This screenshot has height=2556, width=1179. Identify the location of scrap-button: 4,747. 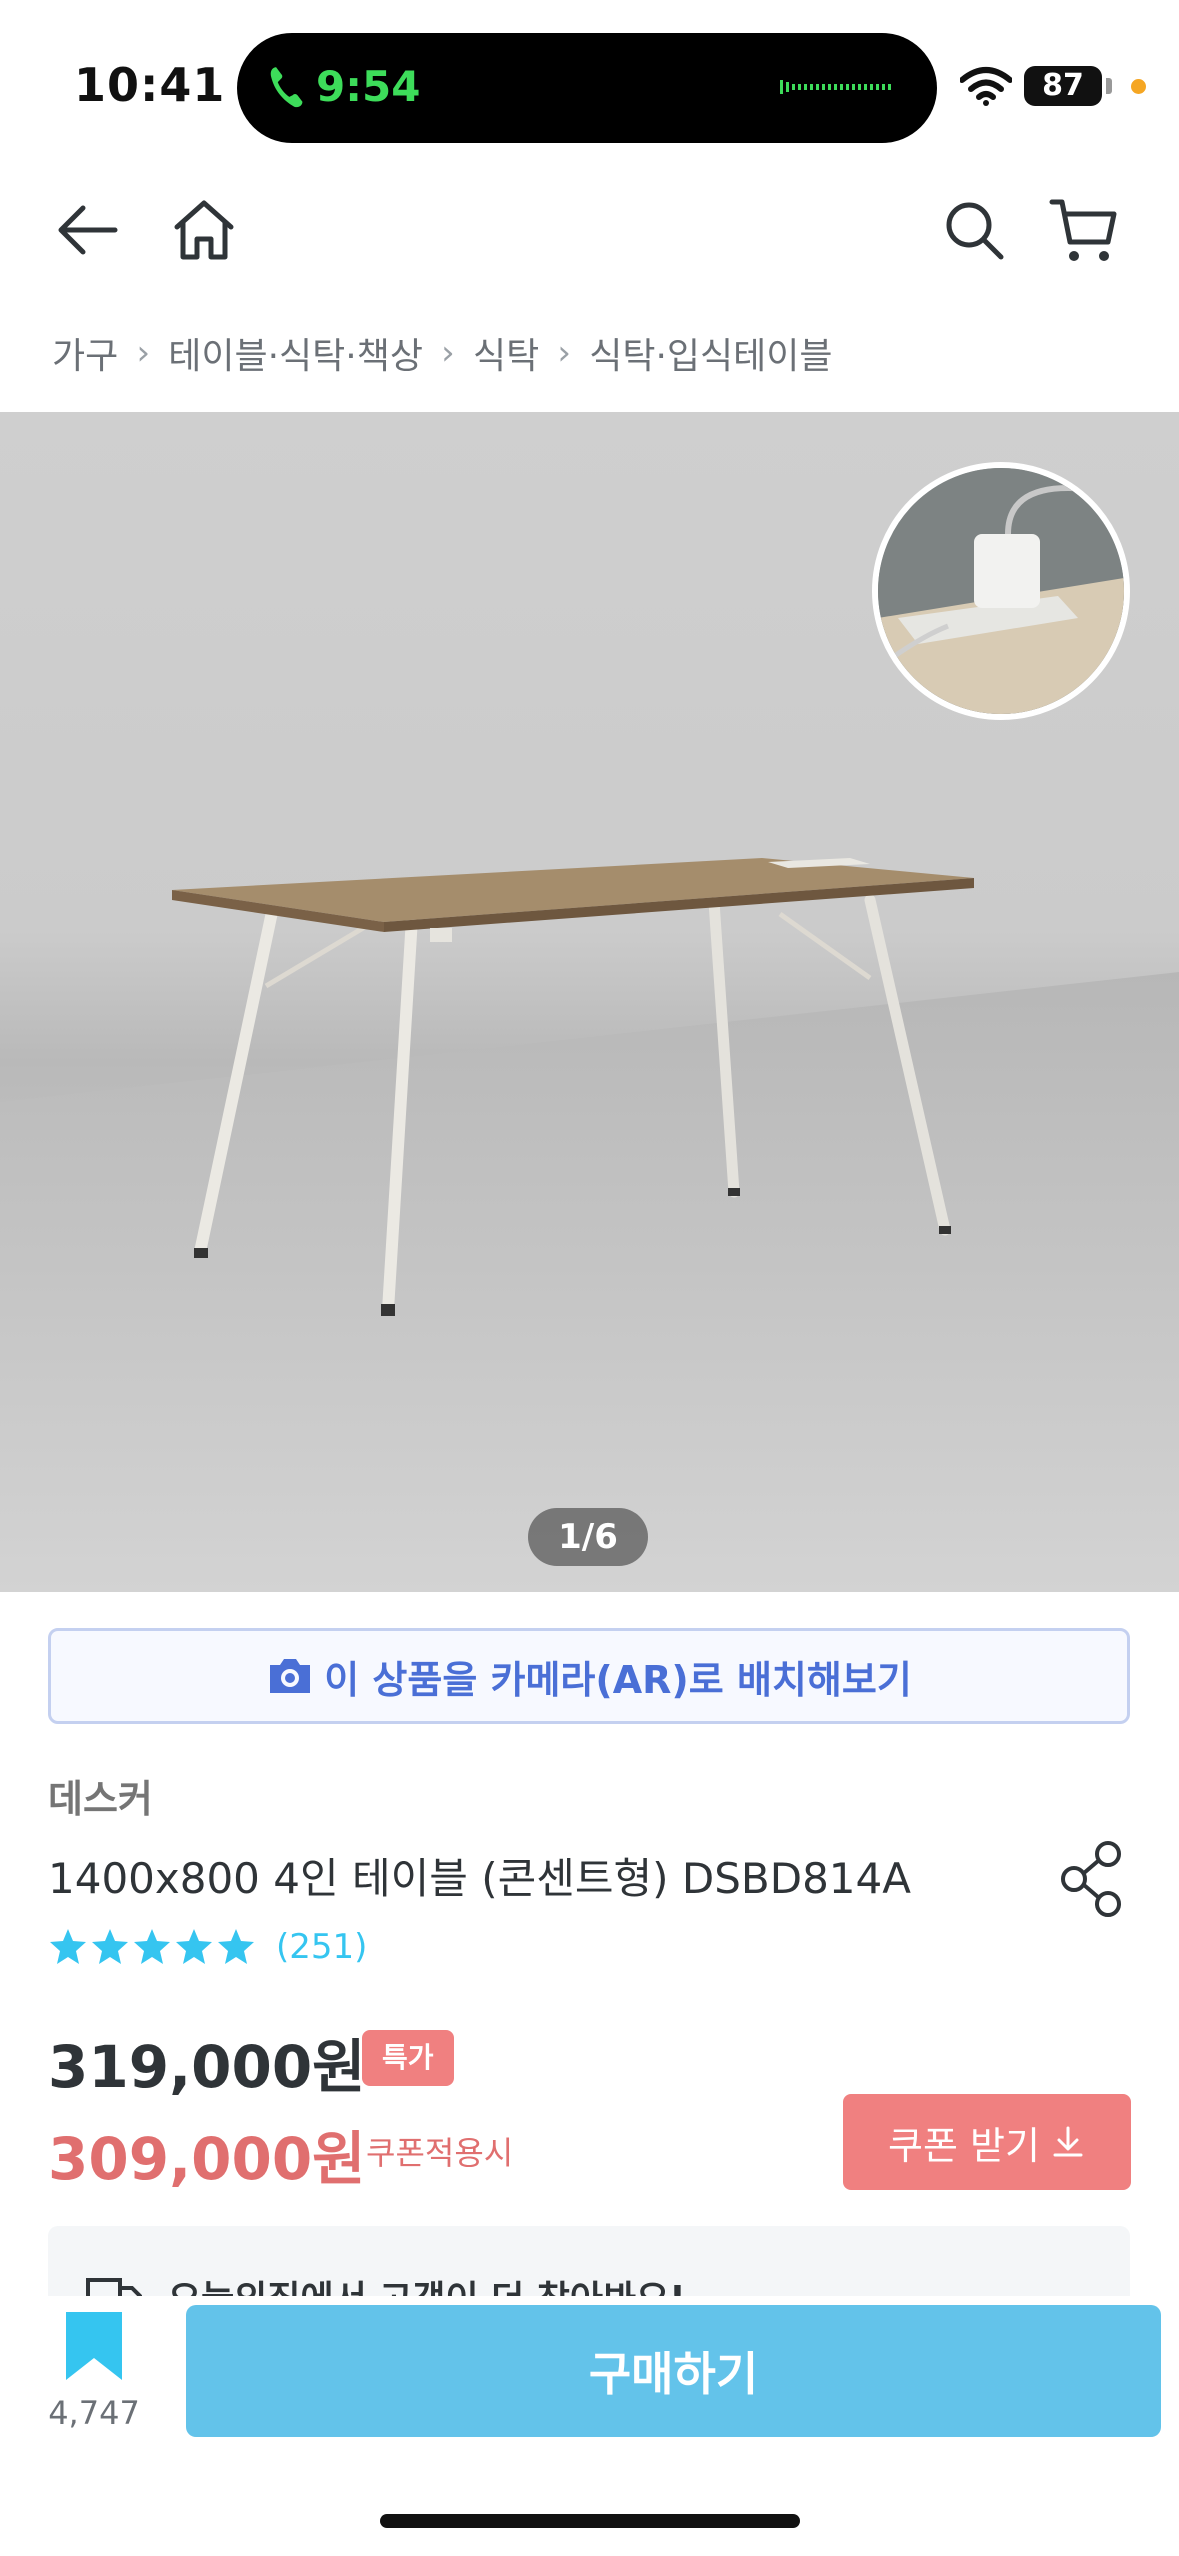
(94, 2375).